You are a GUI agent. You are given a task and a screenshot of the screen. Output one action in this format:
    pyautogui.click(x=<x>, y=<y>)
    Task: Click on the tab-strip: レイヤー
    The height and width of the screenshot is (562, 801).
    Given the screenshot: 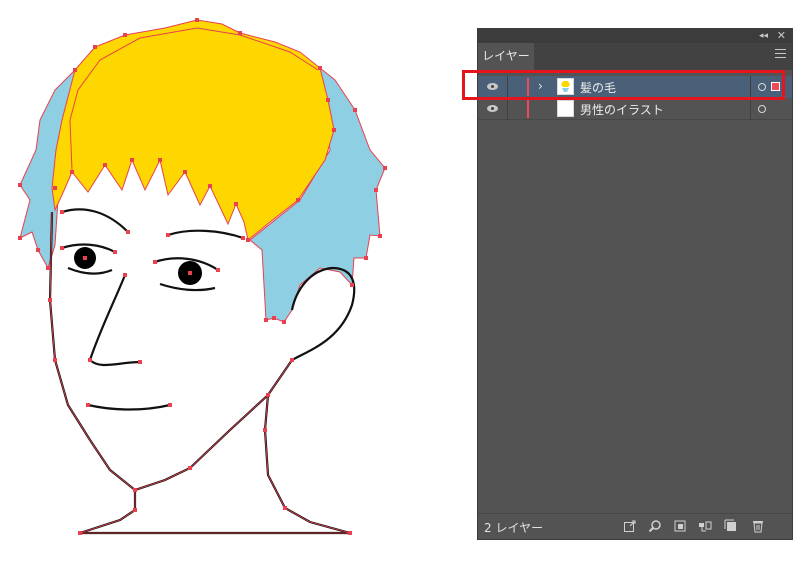 What is the action you would take?
    pyautogui.click(x=635, y=56)
    